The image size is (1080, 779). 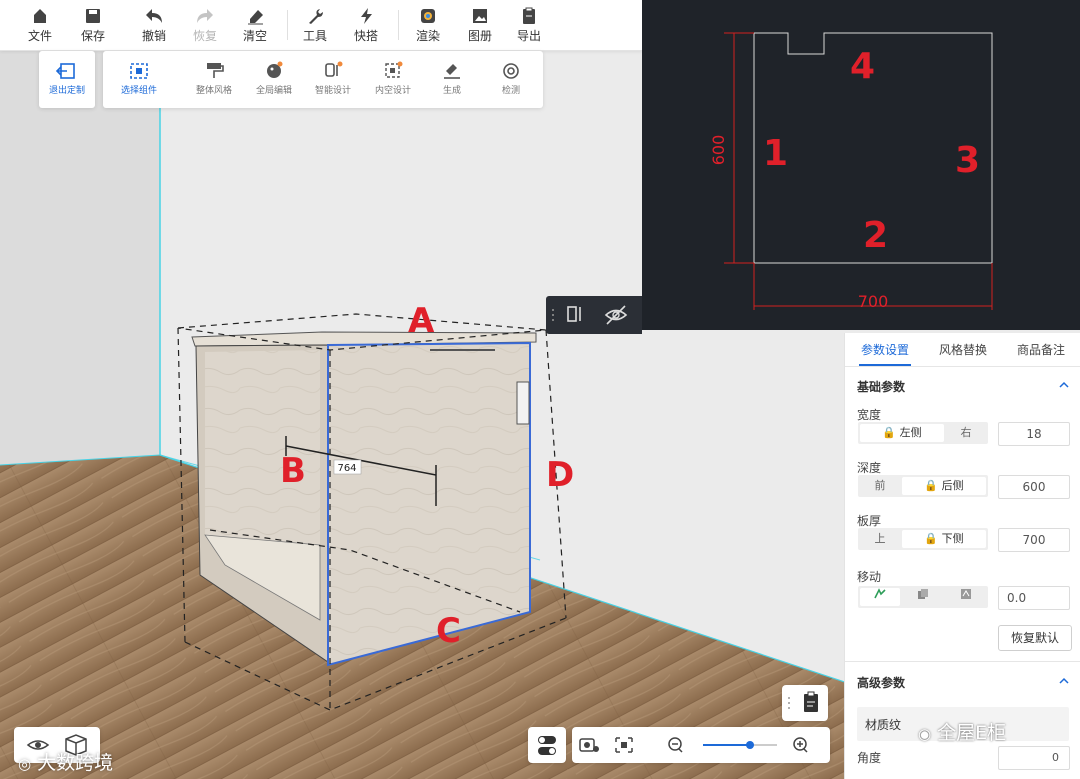 What do you see at coordinates (624, 745) in the screenshot?
I see `fit-view-icon` at bounding box center [624, 745].